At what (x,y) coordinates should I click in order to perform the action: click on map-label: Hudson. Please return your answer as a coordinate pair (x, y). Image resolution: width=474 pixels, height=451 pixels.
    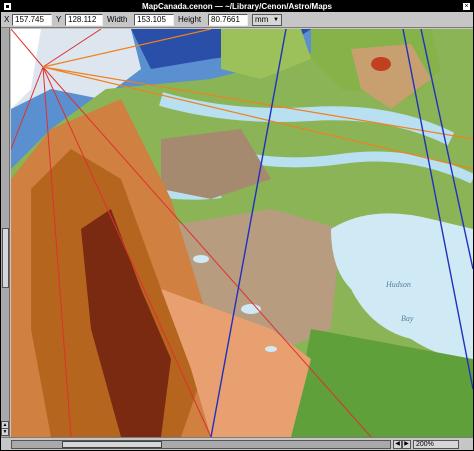
    Looking at the image, I should click on (398, 284).